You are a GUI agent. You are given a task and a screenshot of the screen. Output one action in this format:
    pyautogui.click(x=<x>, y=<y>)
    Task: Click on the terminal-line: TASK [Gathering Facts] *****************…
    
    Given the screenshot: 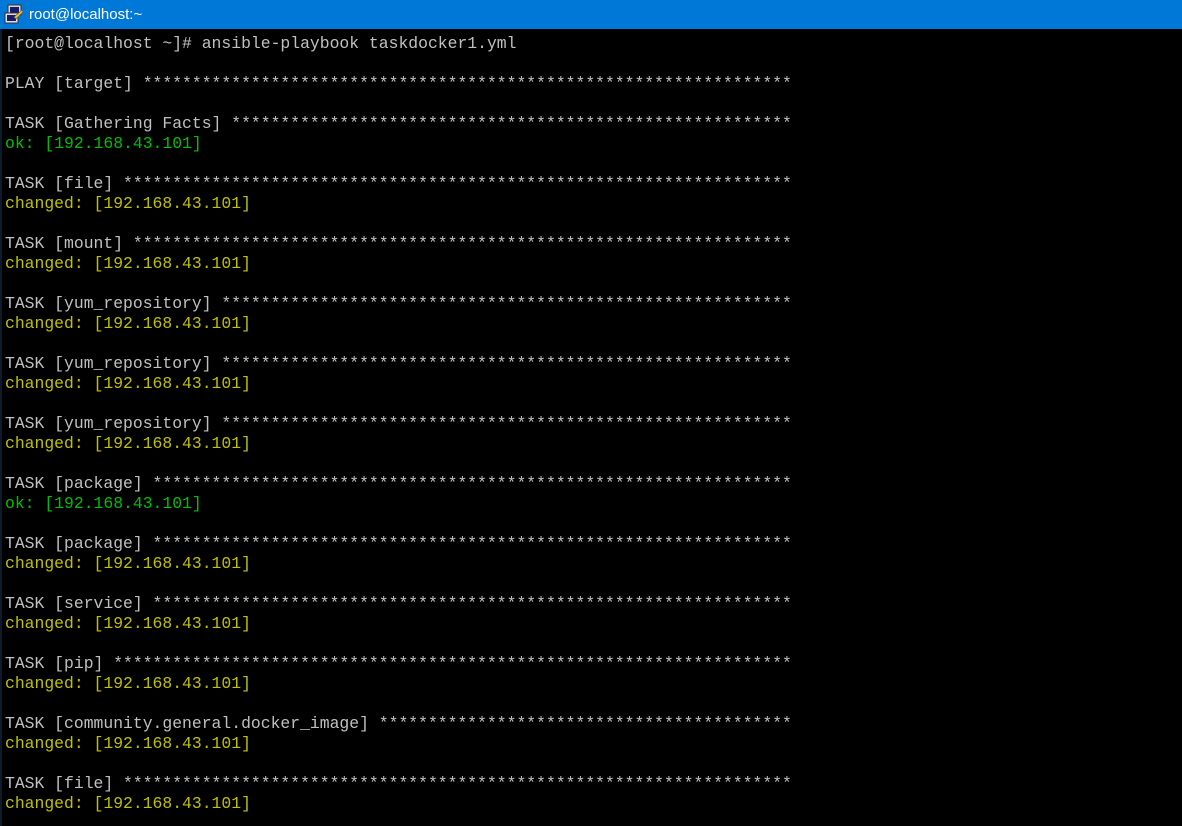 What is the action you would take?
    pyautogui.click(x=398, y=123)
    